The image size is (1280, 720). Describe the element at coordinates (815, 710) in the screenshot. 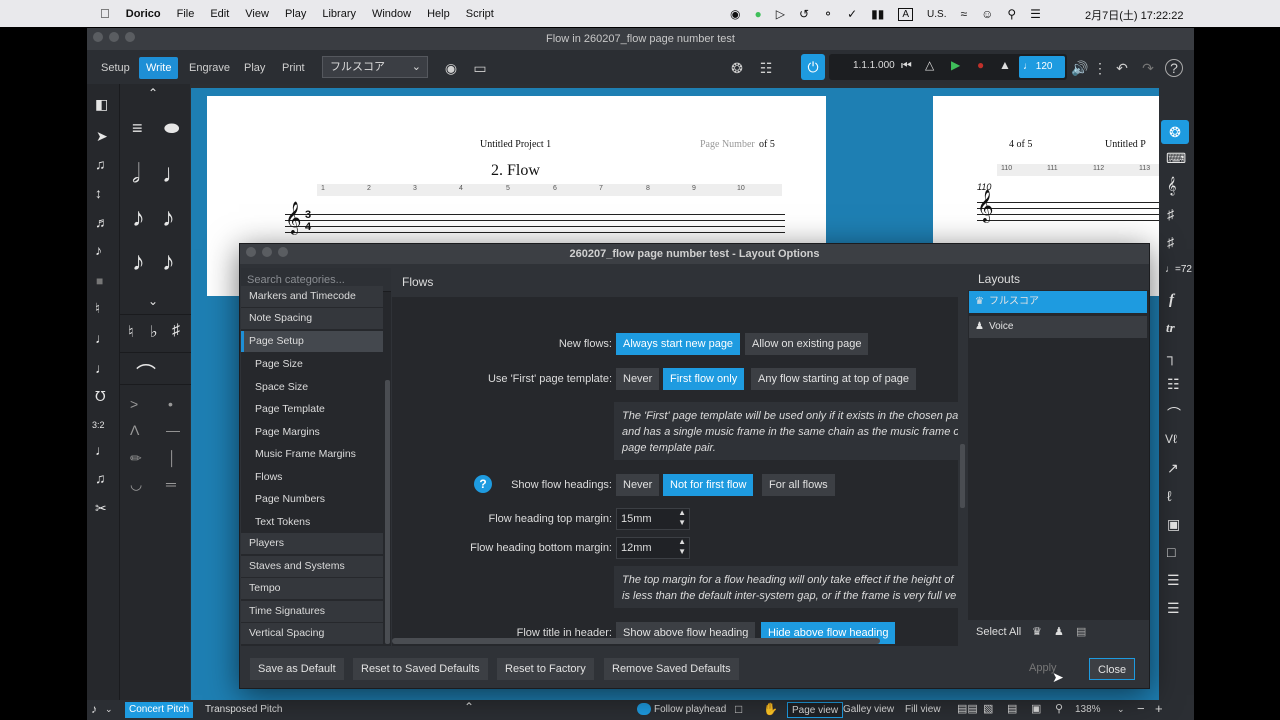

I see `page-view-button: Page view` at that location.